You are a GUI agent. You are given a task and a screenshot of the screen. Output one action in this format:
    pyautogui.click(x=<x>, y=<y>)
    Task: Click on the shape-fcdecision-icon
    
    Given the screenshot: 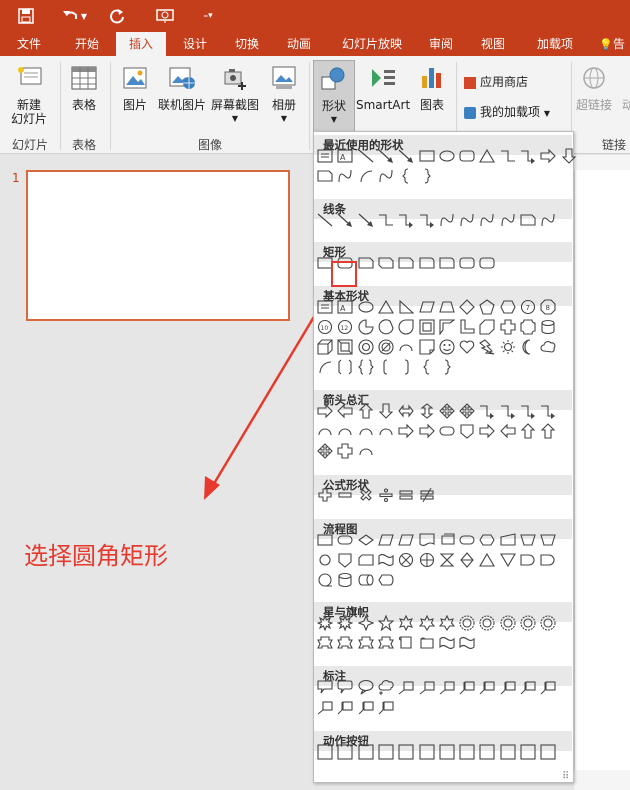 What is the action you would take?
    pyautogui.click(x=366, y=540)
    